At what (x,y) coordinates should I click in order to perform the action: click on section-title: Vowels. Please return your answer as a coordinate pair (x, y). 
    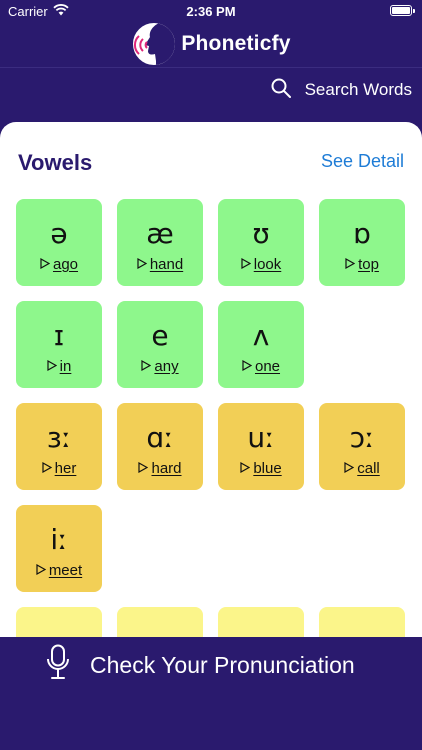
    Looking at the image, I should click on (55, 162).